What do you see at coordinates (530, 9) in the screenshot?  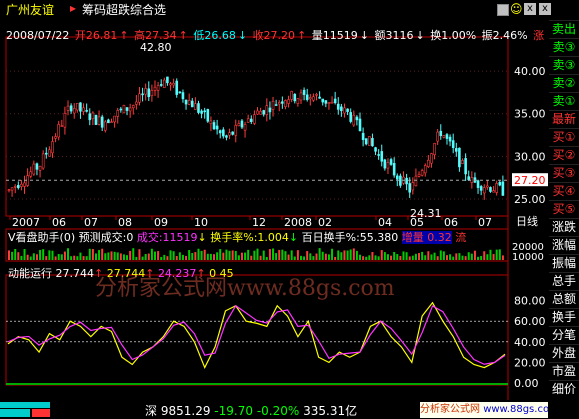 I see `close-icon: x` at bounding box center [530, 9].